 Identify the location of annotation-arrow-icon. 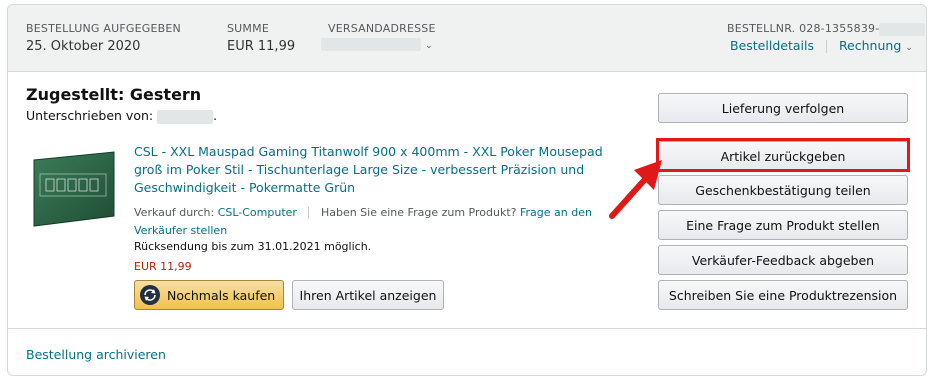
(635, 189).